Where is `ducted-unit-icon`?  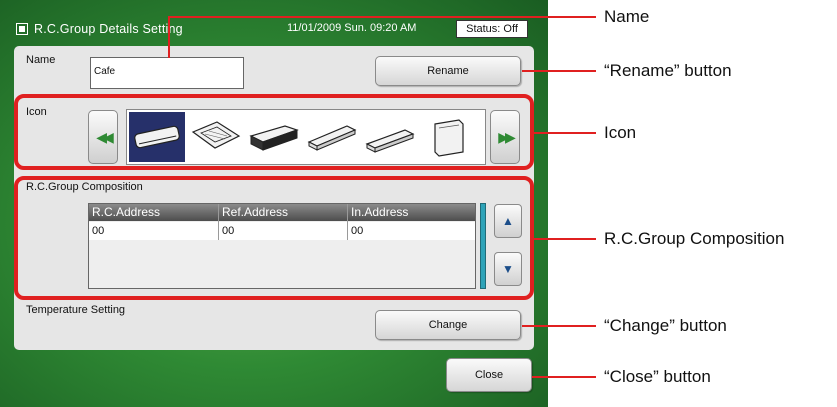 ducted-unit-icon is located at coordinates (273, 137).